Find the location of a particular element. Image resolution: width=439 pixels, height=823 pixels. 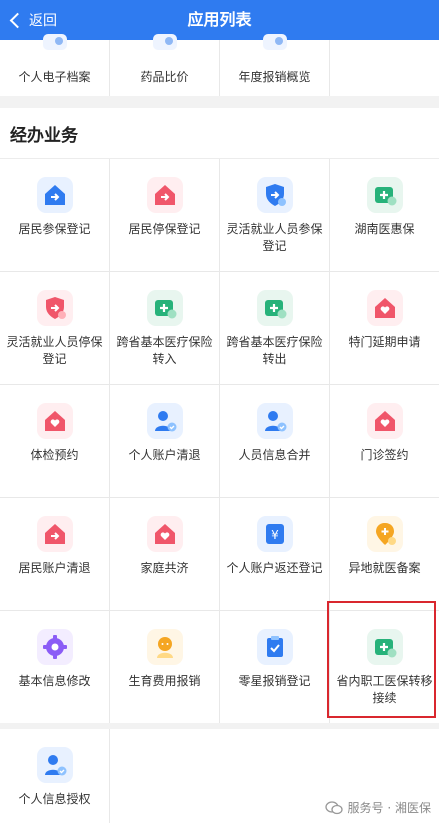

previous-apps-row: 个人电子档案 药品比价 年度报销概览 is located at coordinates (219, 65).